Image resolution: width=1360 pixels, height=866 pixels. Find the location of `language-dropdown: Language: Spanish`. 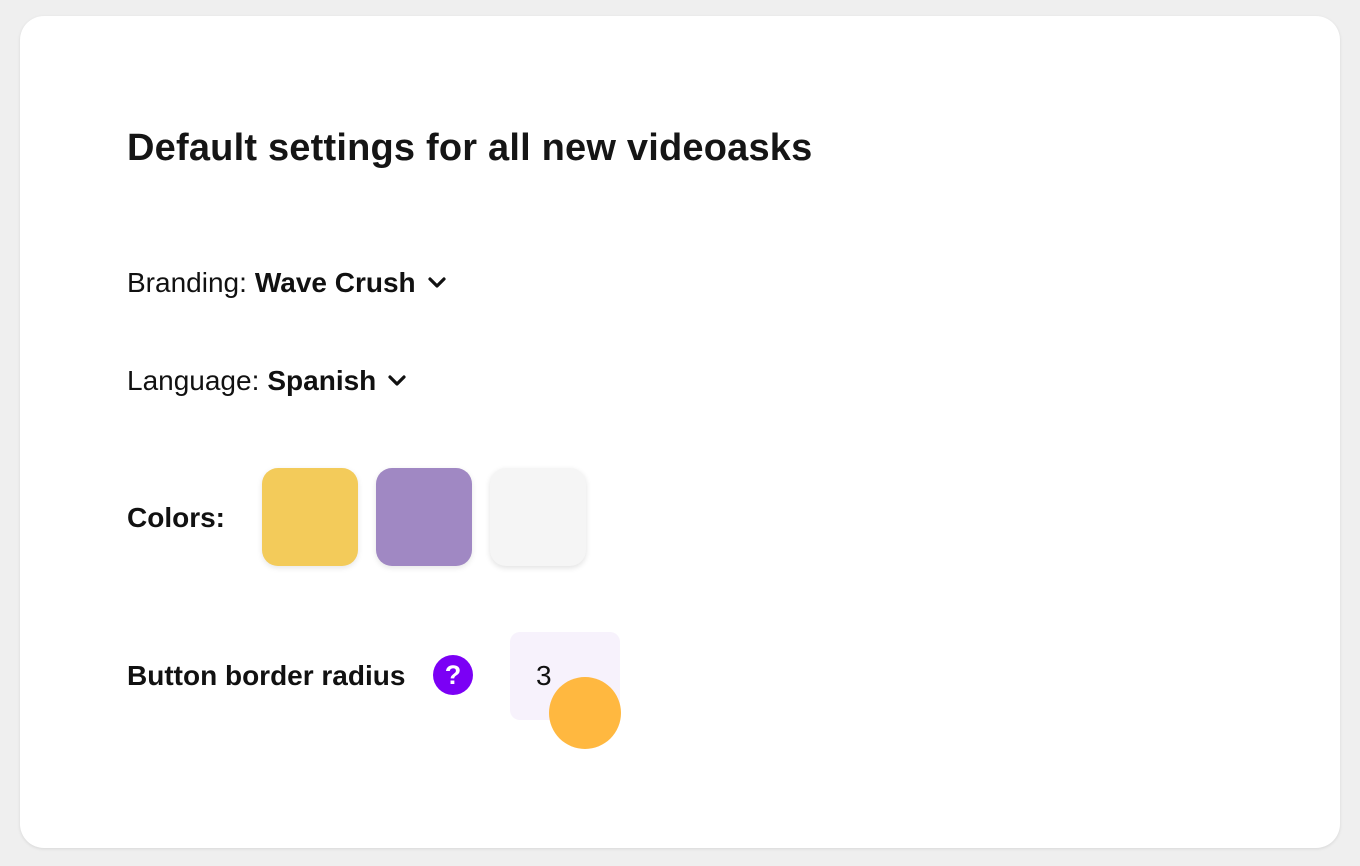

language-dropdown: Language: Spanish is located at coordinates (267, 381).